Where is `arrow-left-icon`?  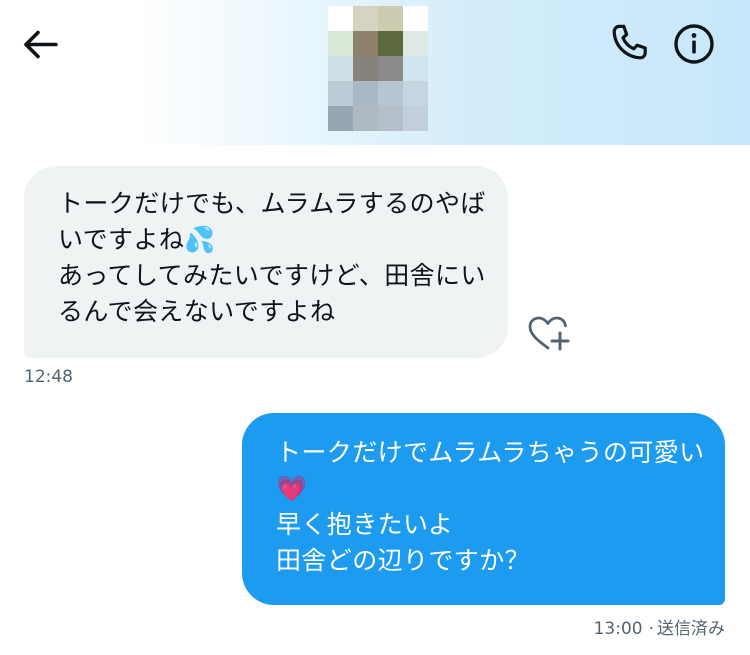 arrow-left-icon is located at coordinates (41, 44).